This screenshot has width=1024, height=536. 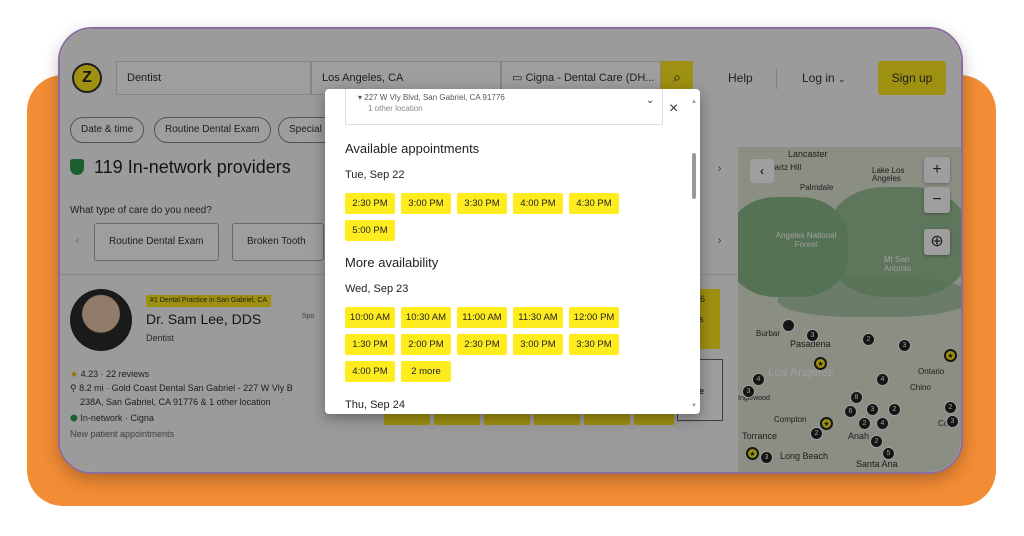 I want to click on time-slot: 11:00 AM, so click(x=482, y=317).